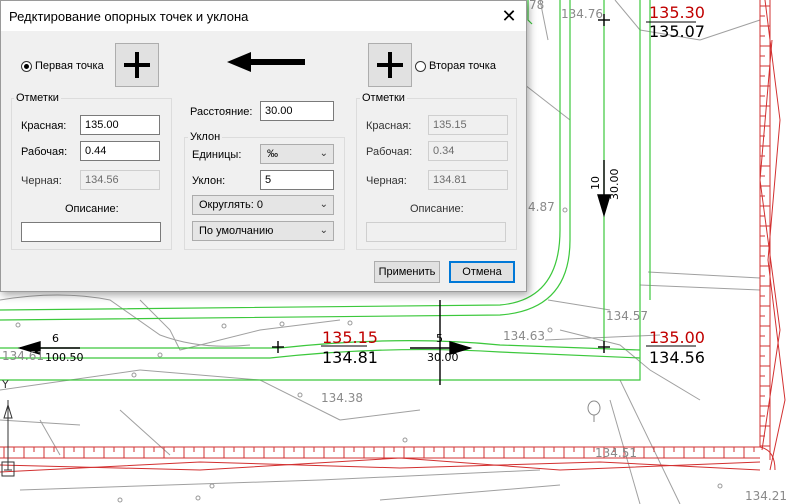 The height and width of the screenshot is (504, 800). I want to click on left-work-input, so click(120, 151).